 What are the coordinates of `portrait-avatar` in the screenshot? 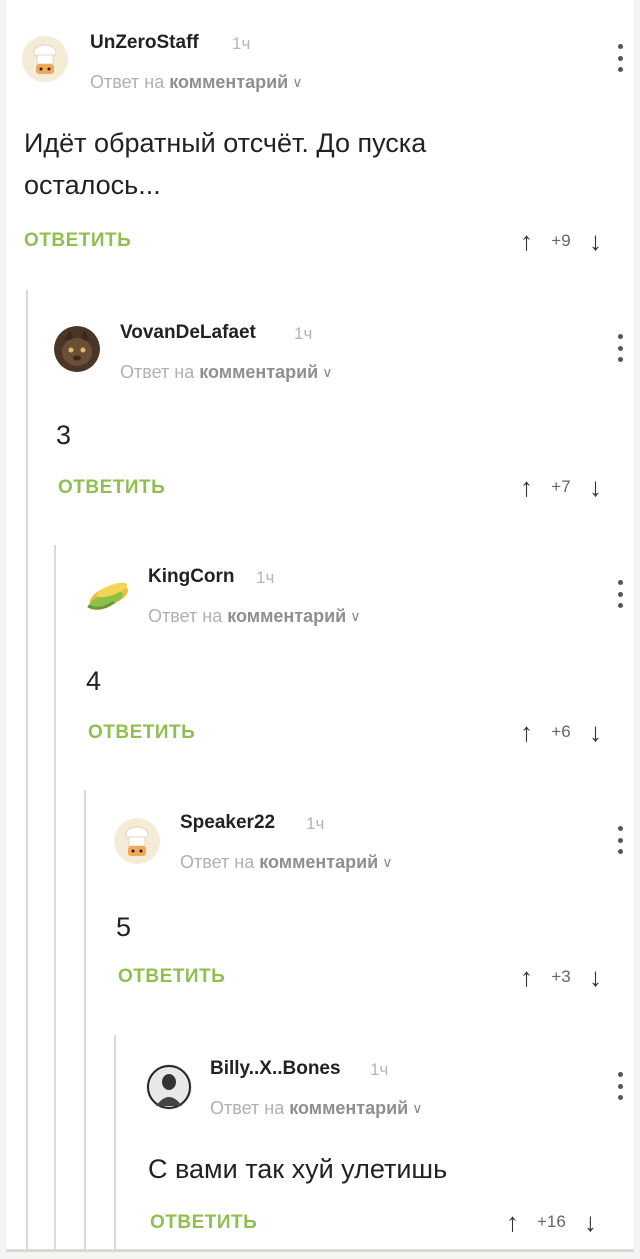 It's located at (169, 1087).